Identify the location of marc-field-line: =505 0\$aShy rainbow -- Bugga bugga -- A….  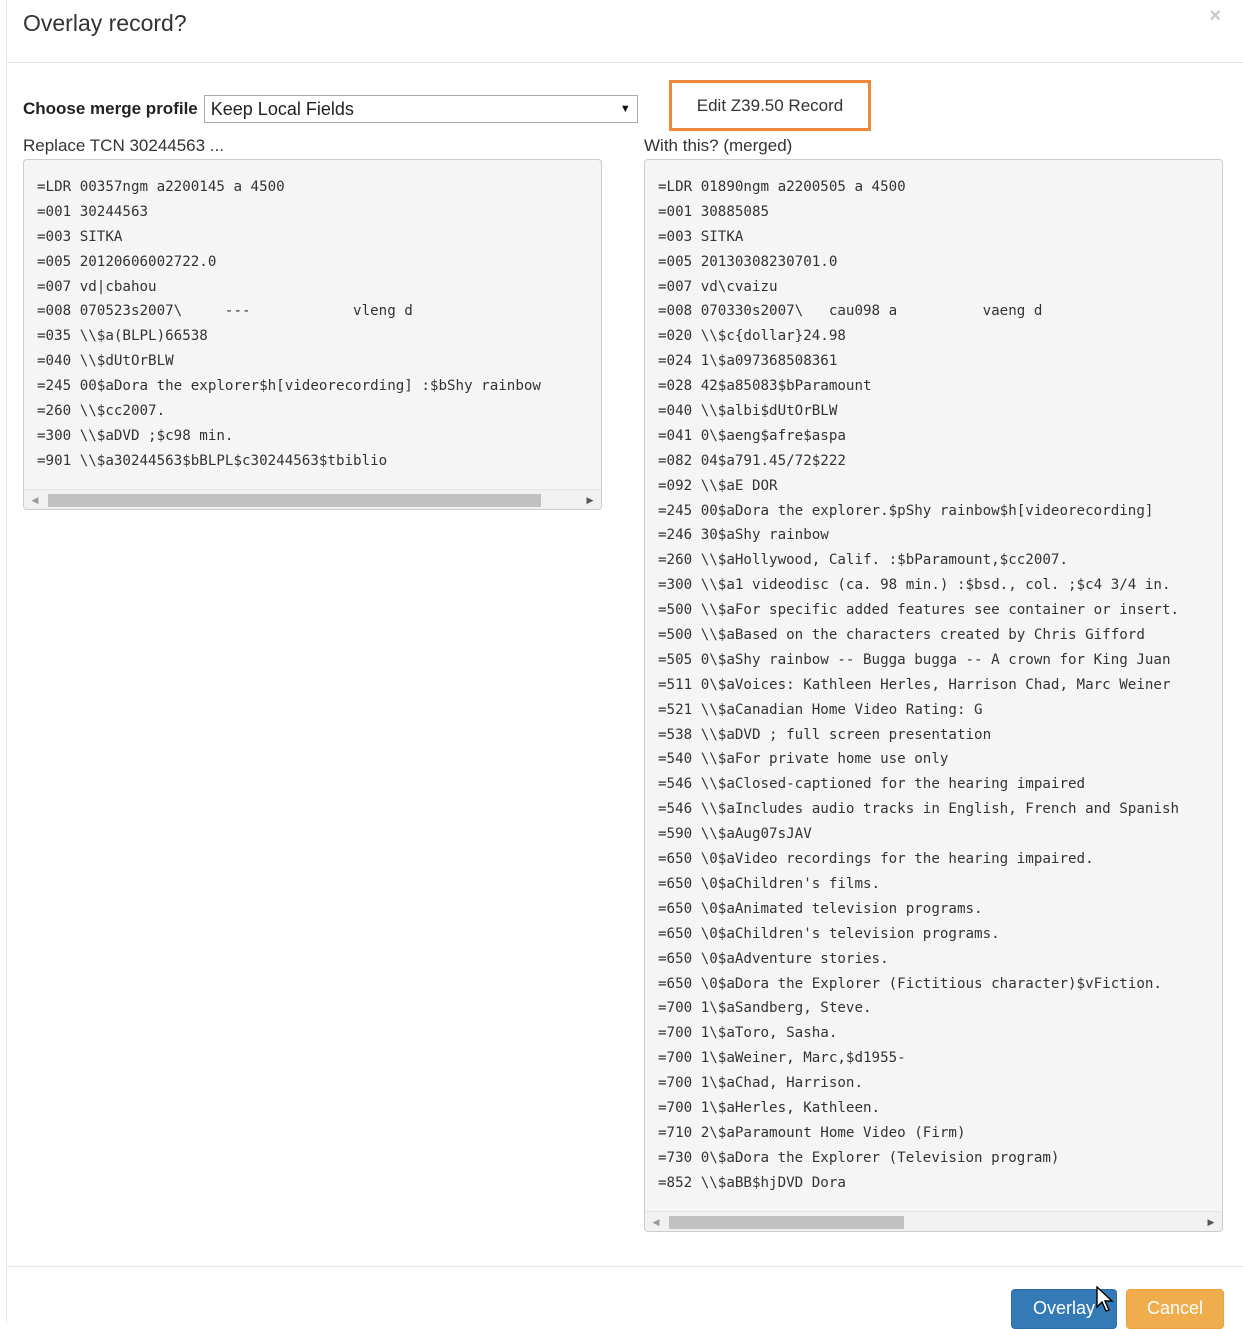
(914, 659).